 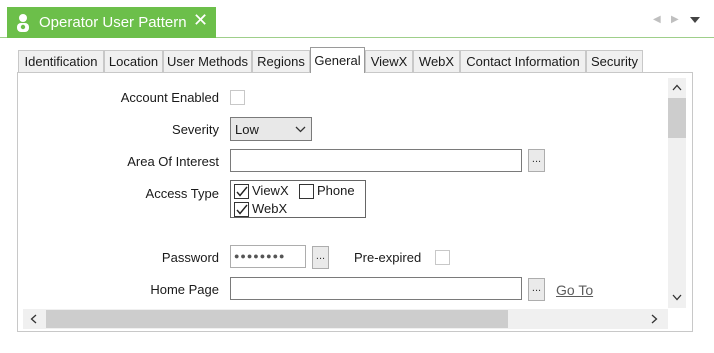 What do you see at coordinates (33, 319) in the screenshot?
I see `scroll-left-icon` at bounding box center [33, 319].